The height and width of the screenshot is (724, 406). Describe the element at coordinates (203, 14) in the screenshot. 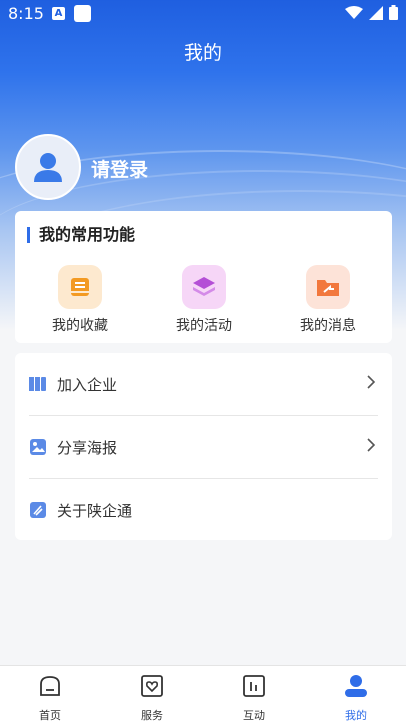

I see `status-bar: 8:15 A` at that location.